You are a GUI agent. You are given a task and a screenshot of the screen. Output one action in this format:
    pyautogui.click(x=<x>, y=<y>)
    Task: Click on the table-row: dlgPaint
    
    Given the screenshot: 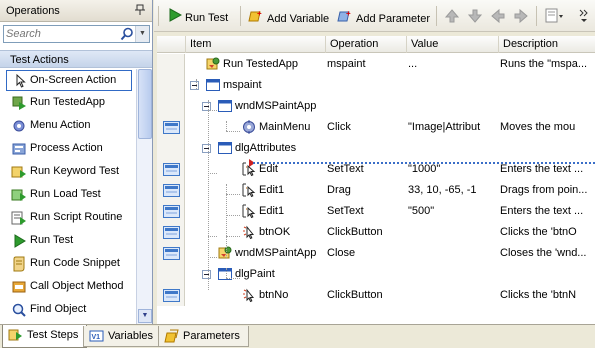 What is the action you would take?
    pyautogui.click(x=376, y=274)
    